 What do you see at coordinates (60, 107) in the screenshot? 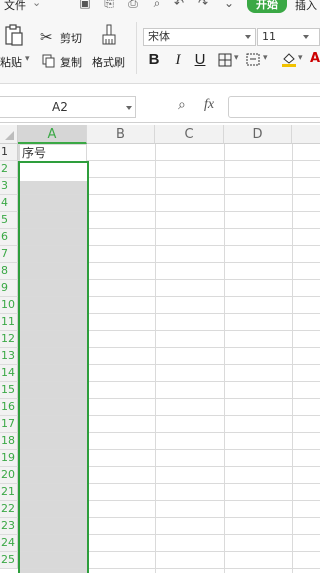
I see `cell-reference: A2` at bounding box center [60, 107].